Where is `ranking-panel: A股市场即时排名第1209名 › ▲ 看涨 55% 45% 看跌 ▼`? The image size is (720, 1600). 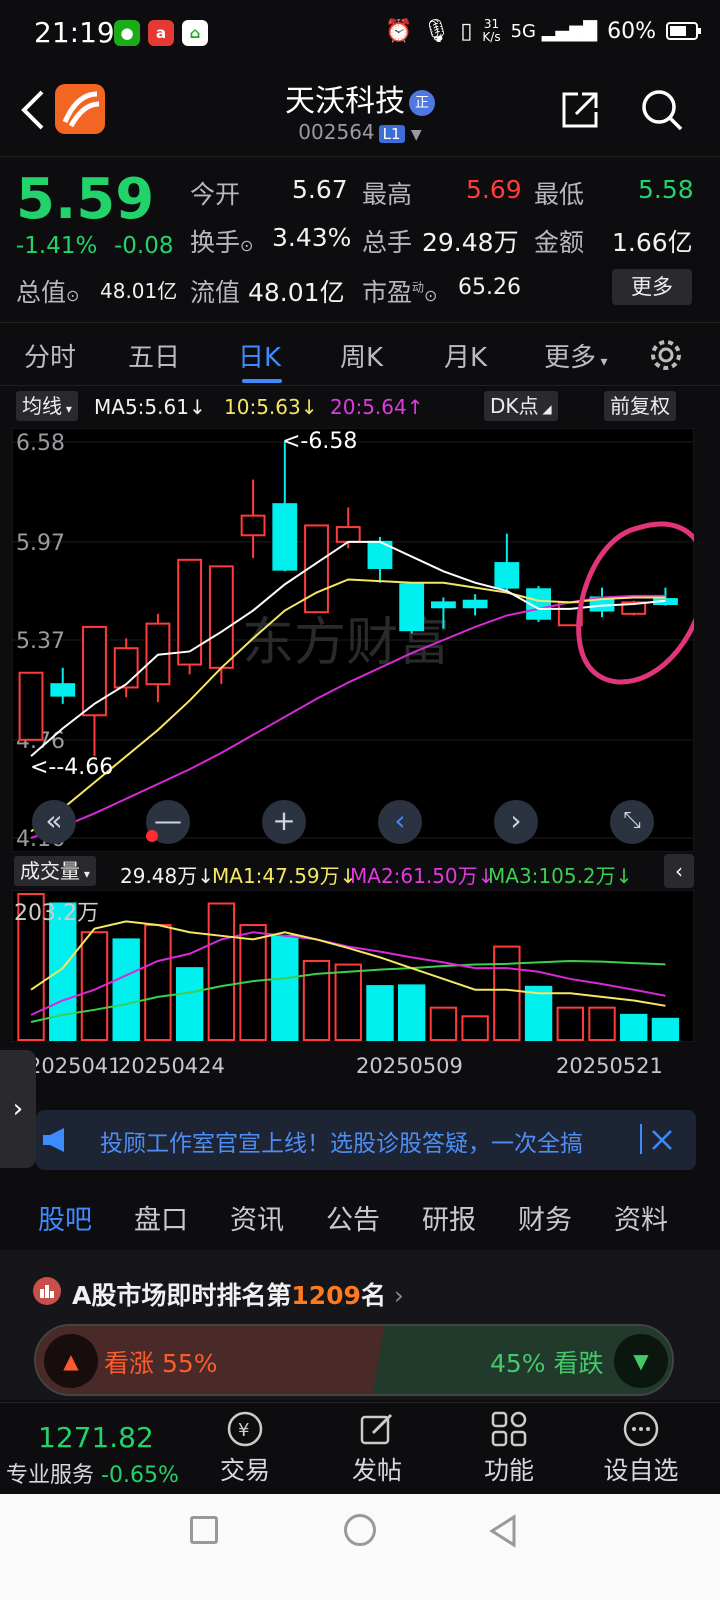
ranking-panel: A股市场即时排名第1209名 › ▲ 看涨 55% 45% 看跌 ▼ is located at coordinates (360, 1325).